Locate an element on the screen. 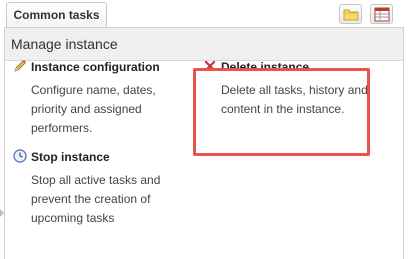 This screenshot has width=409, height=259. folder-icon is located at coordinates (350, 15).